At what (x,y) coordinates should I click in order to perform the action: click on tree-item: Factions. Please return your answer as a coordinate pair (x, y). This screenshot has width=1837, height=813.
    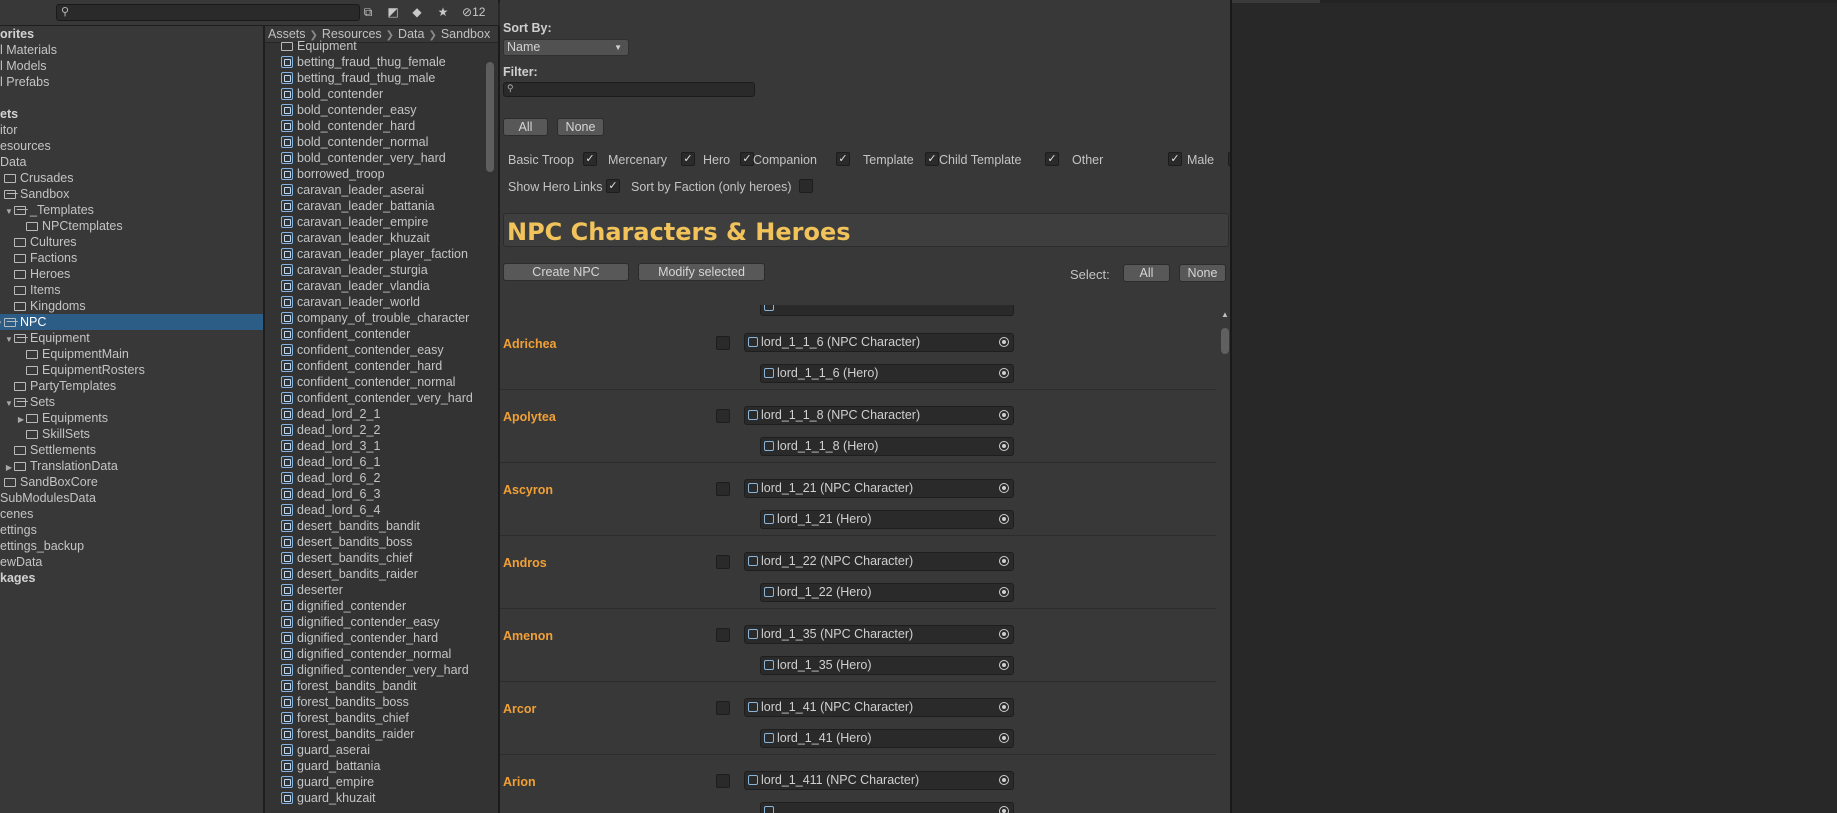
    Looking at the image, I should click on (131, 258).